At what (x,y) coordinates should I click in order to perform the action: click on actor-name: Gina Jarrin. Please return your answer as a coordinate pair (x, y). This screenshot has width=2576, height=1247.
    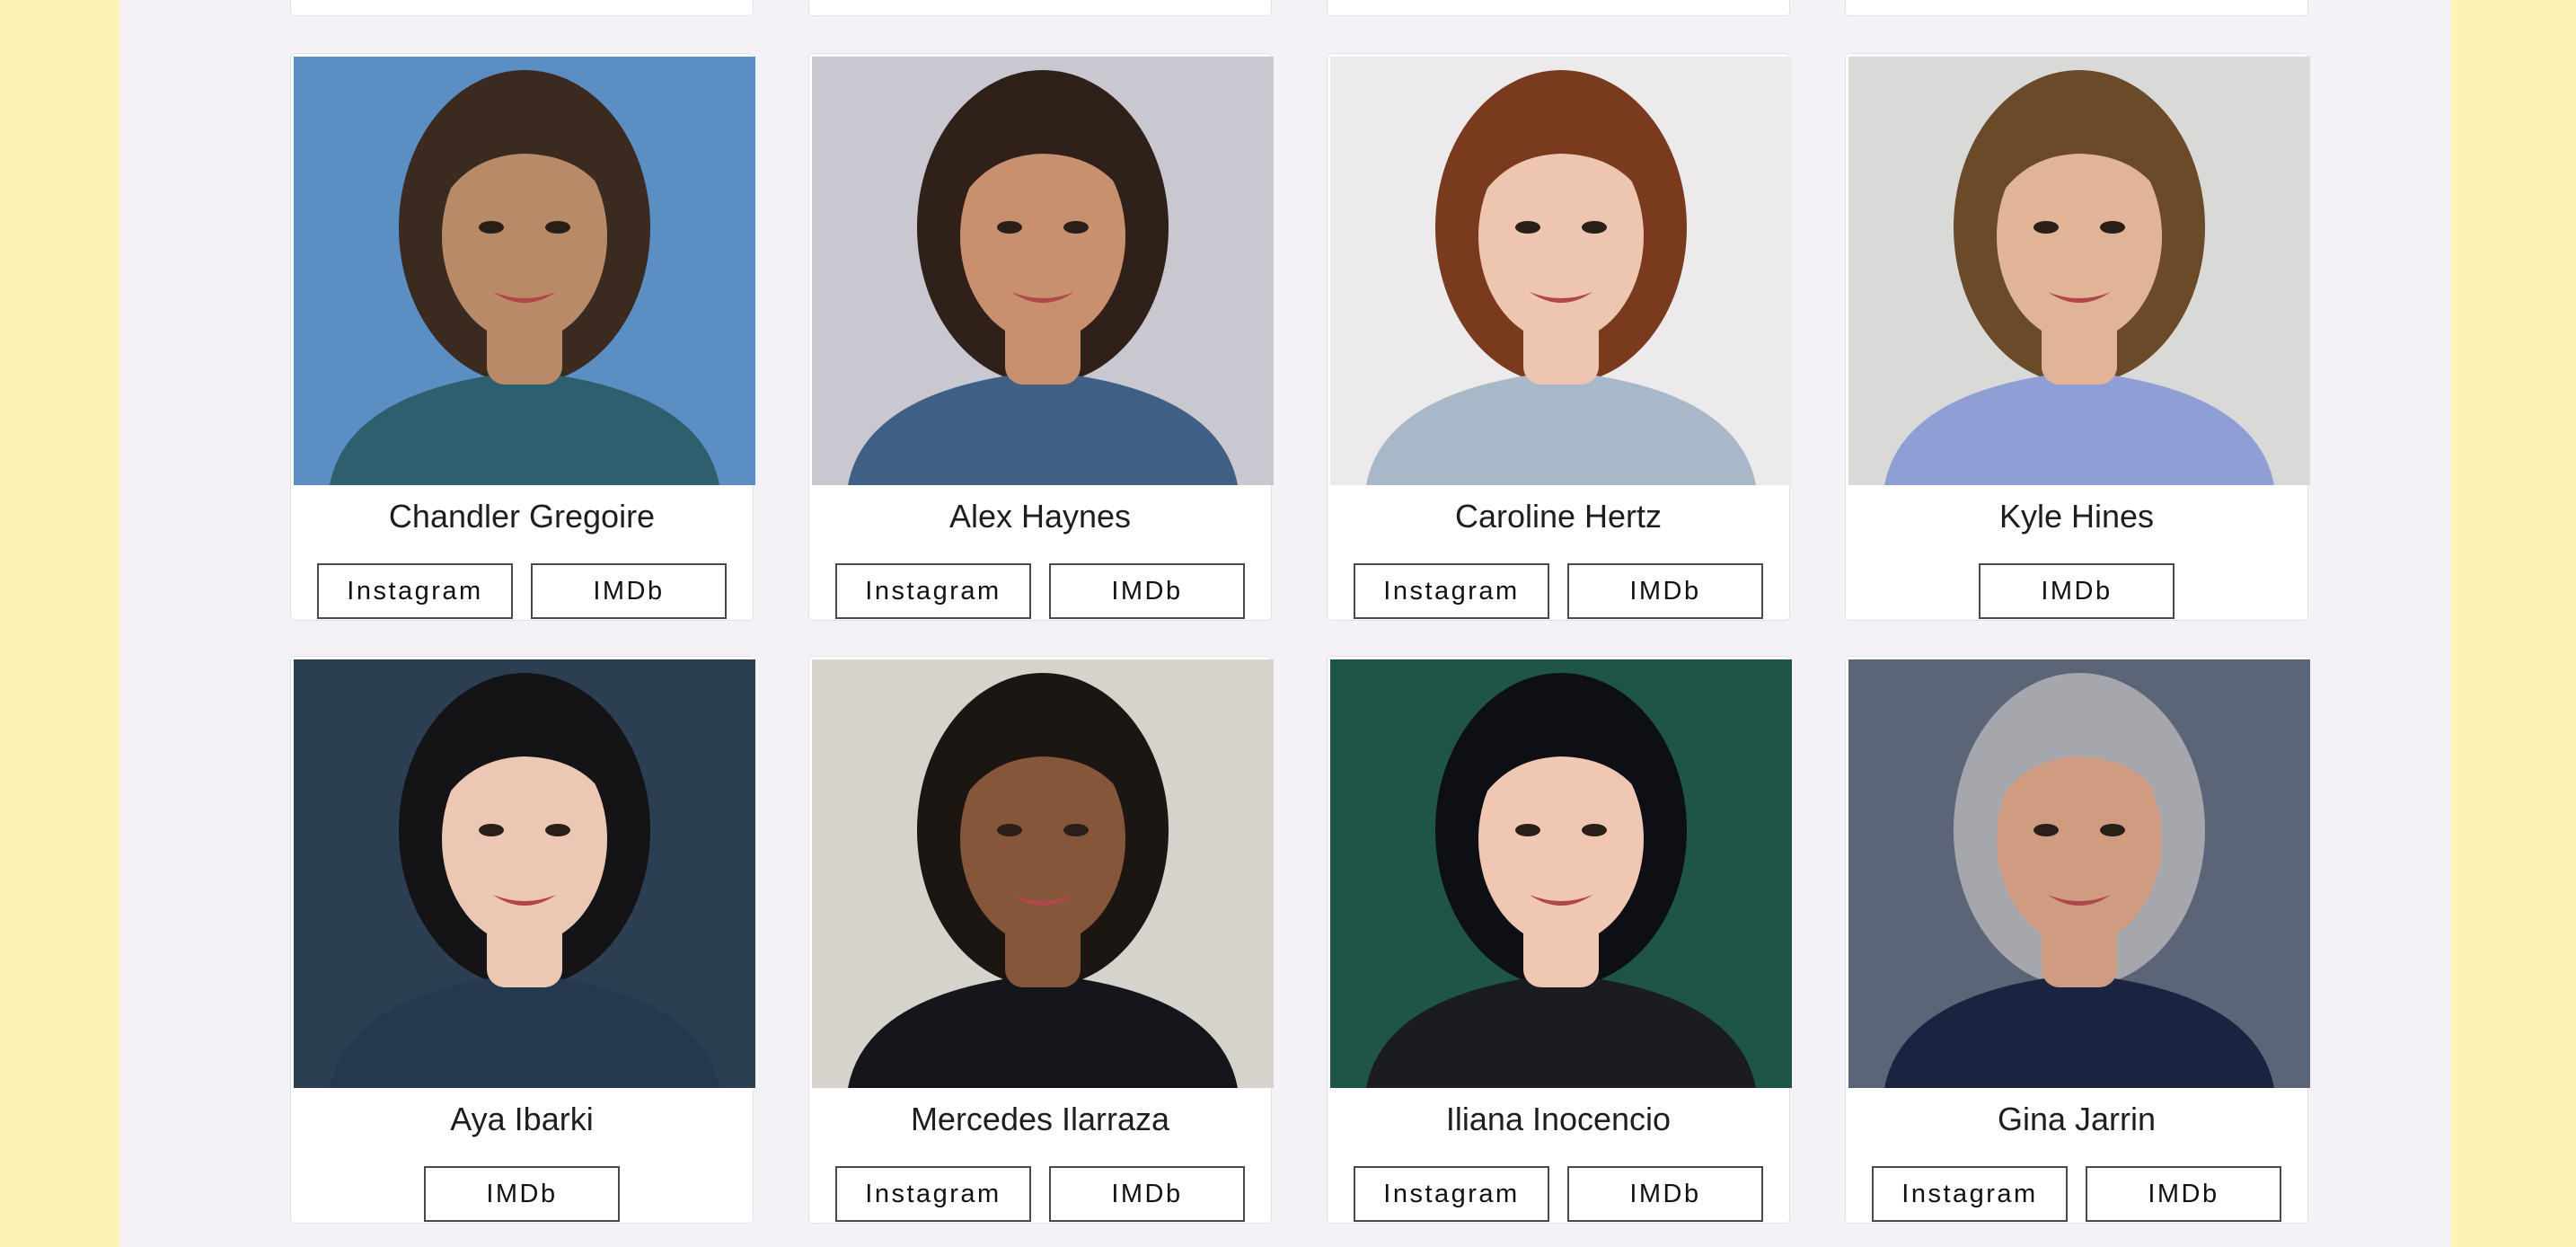
    Looking at the image, I should click on (2077, 1119).